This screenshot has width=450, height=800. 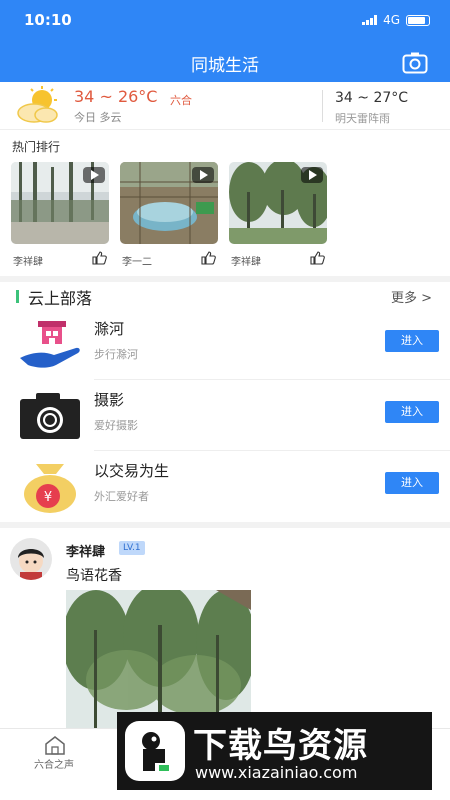 What do you see at coordinates (415, 63) in the screenshot?
I see `camera-button-icon` at bounding box center [415, 63].